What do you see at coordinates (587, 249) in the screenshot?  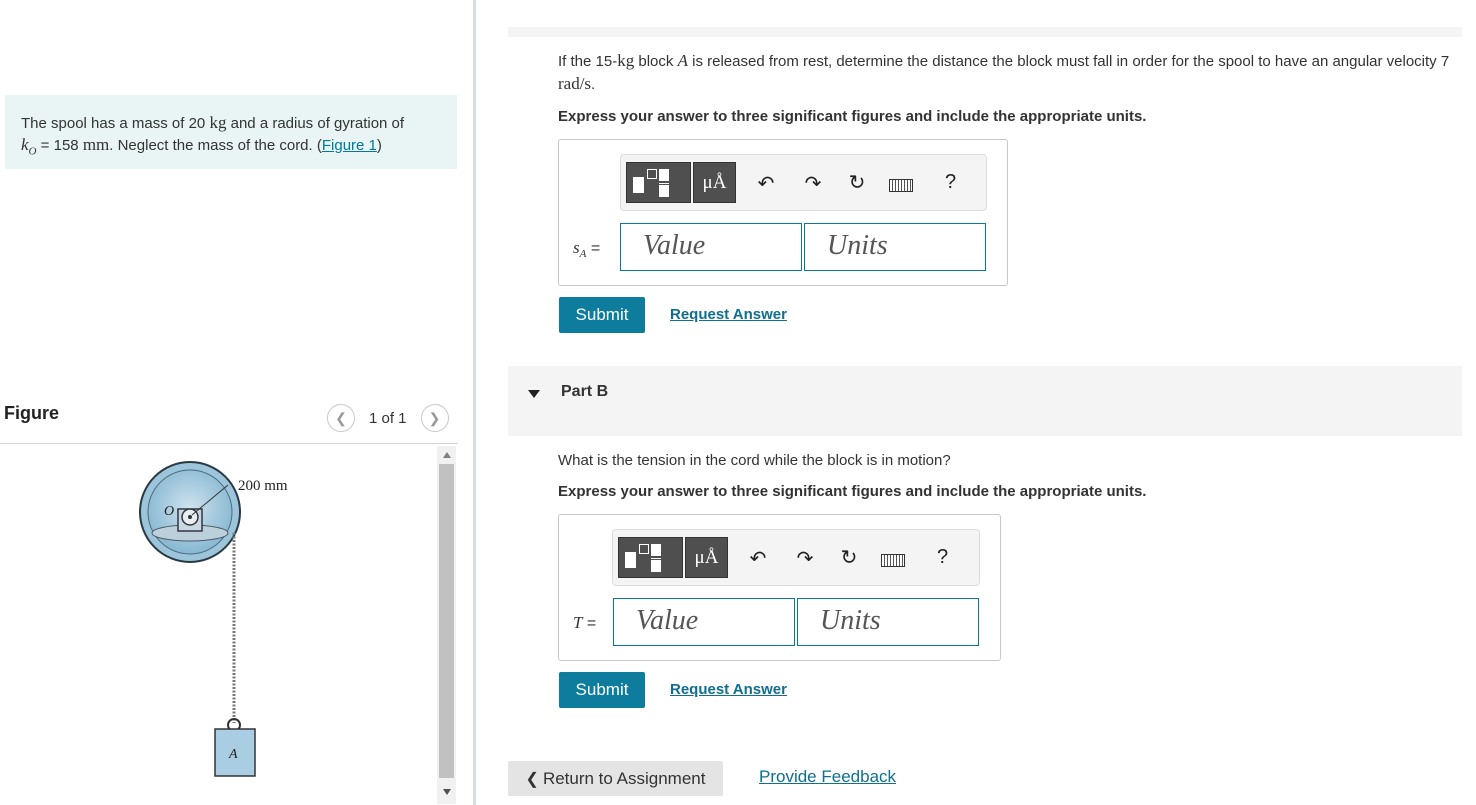 I see `variable-label: sA =` at bounding box center [587, 249].